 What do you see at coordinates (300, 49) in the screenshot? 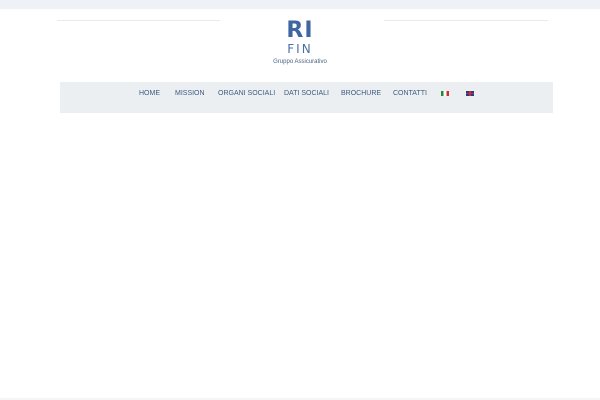
I see `logo-bottom-text: FIN` at bounding box center [300, 49].